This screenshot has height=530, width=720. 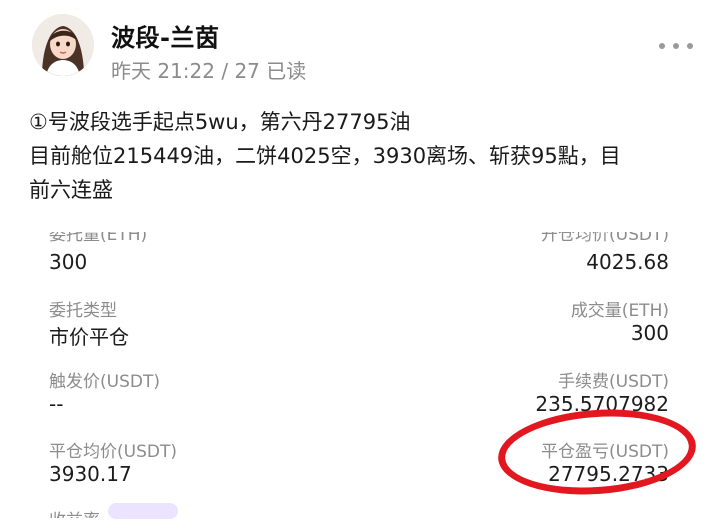 I want to click on trigger-price-label: 触发价(USDT), so click(x=104, y=382).